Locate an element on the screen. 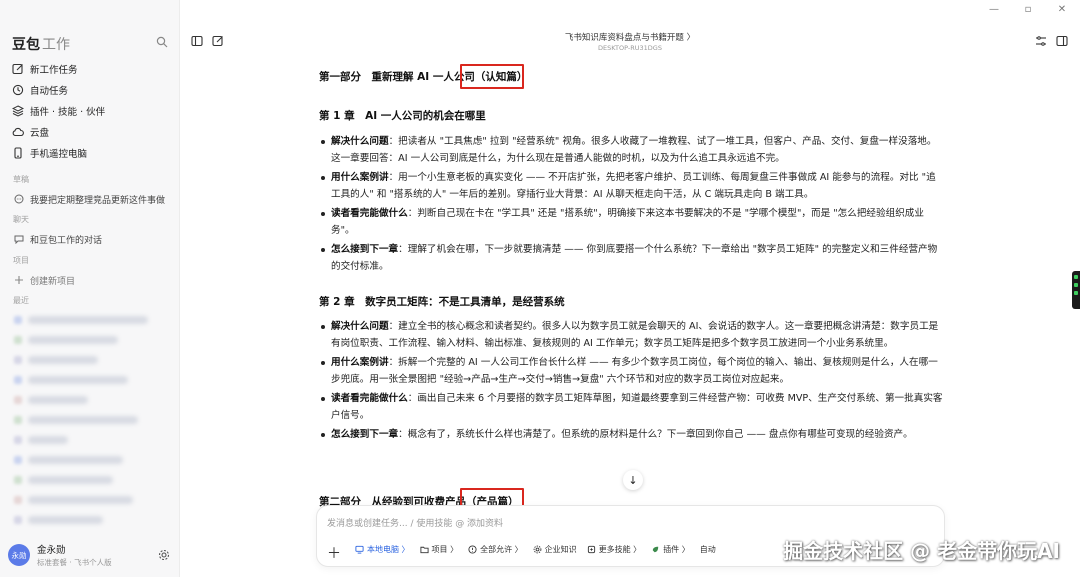  chip-local-computer: 本地电脑 〉 is located at coordinates (382, 549).